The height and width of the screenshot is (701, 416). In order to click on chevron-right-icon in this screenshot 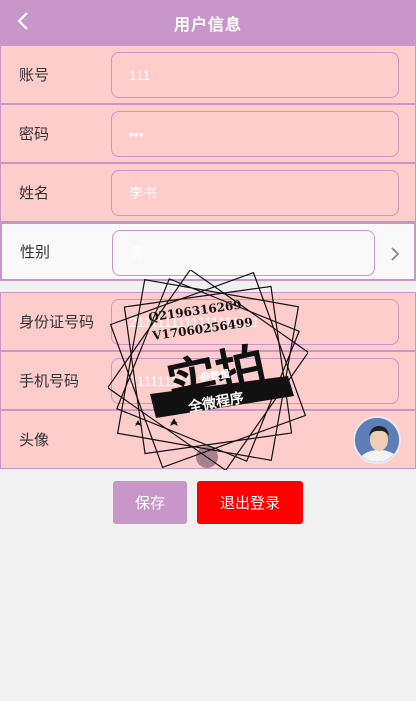, I will do `click(395, 254)`.